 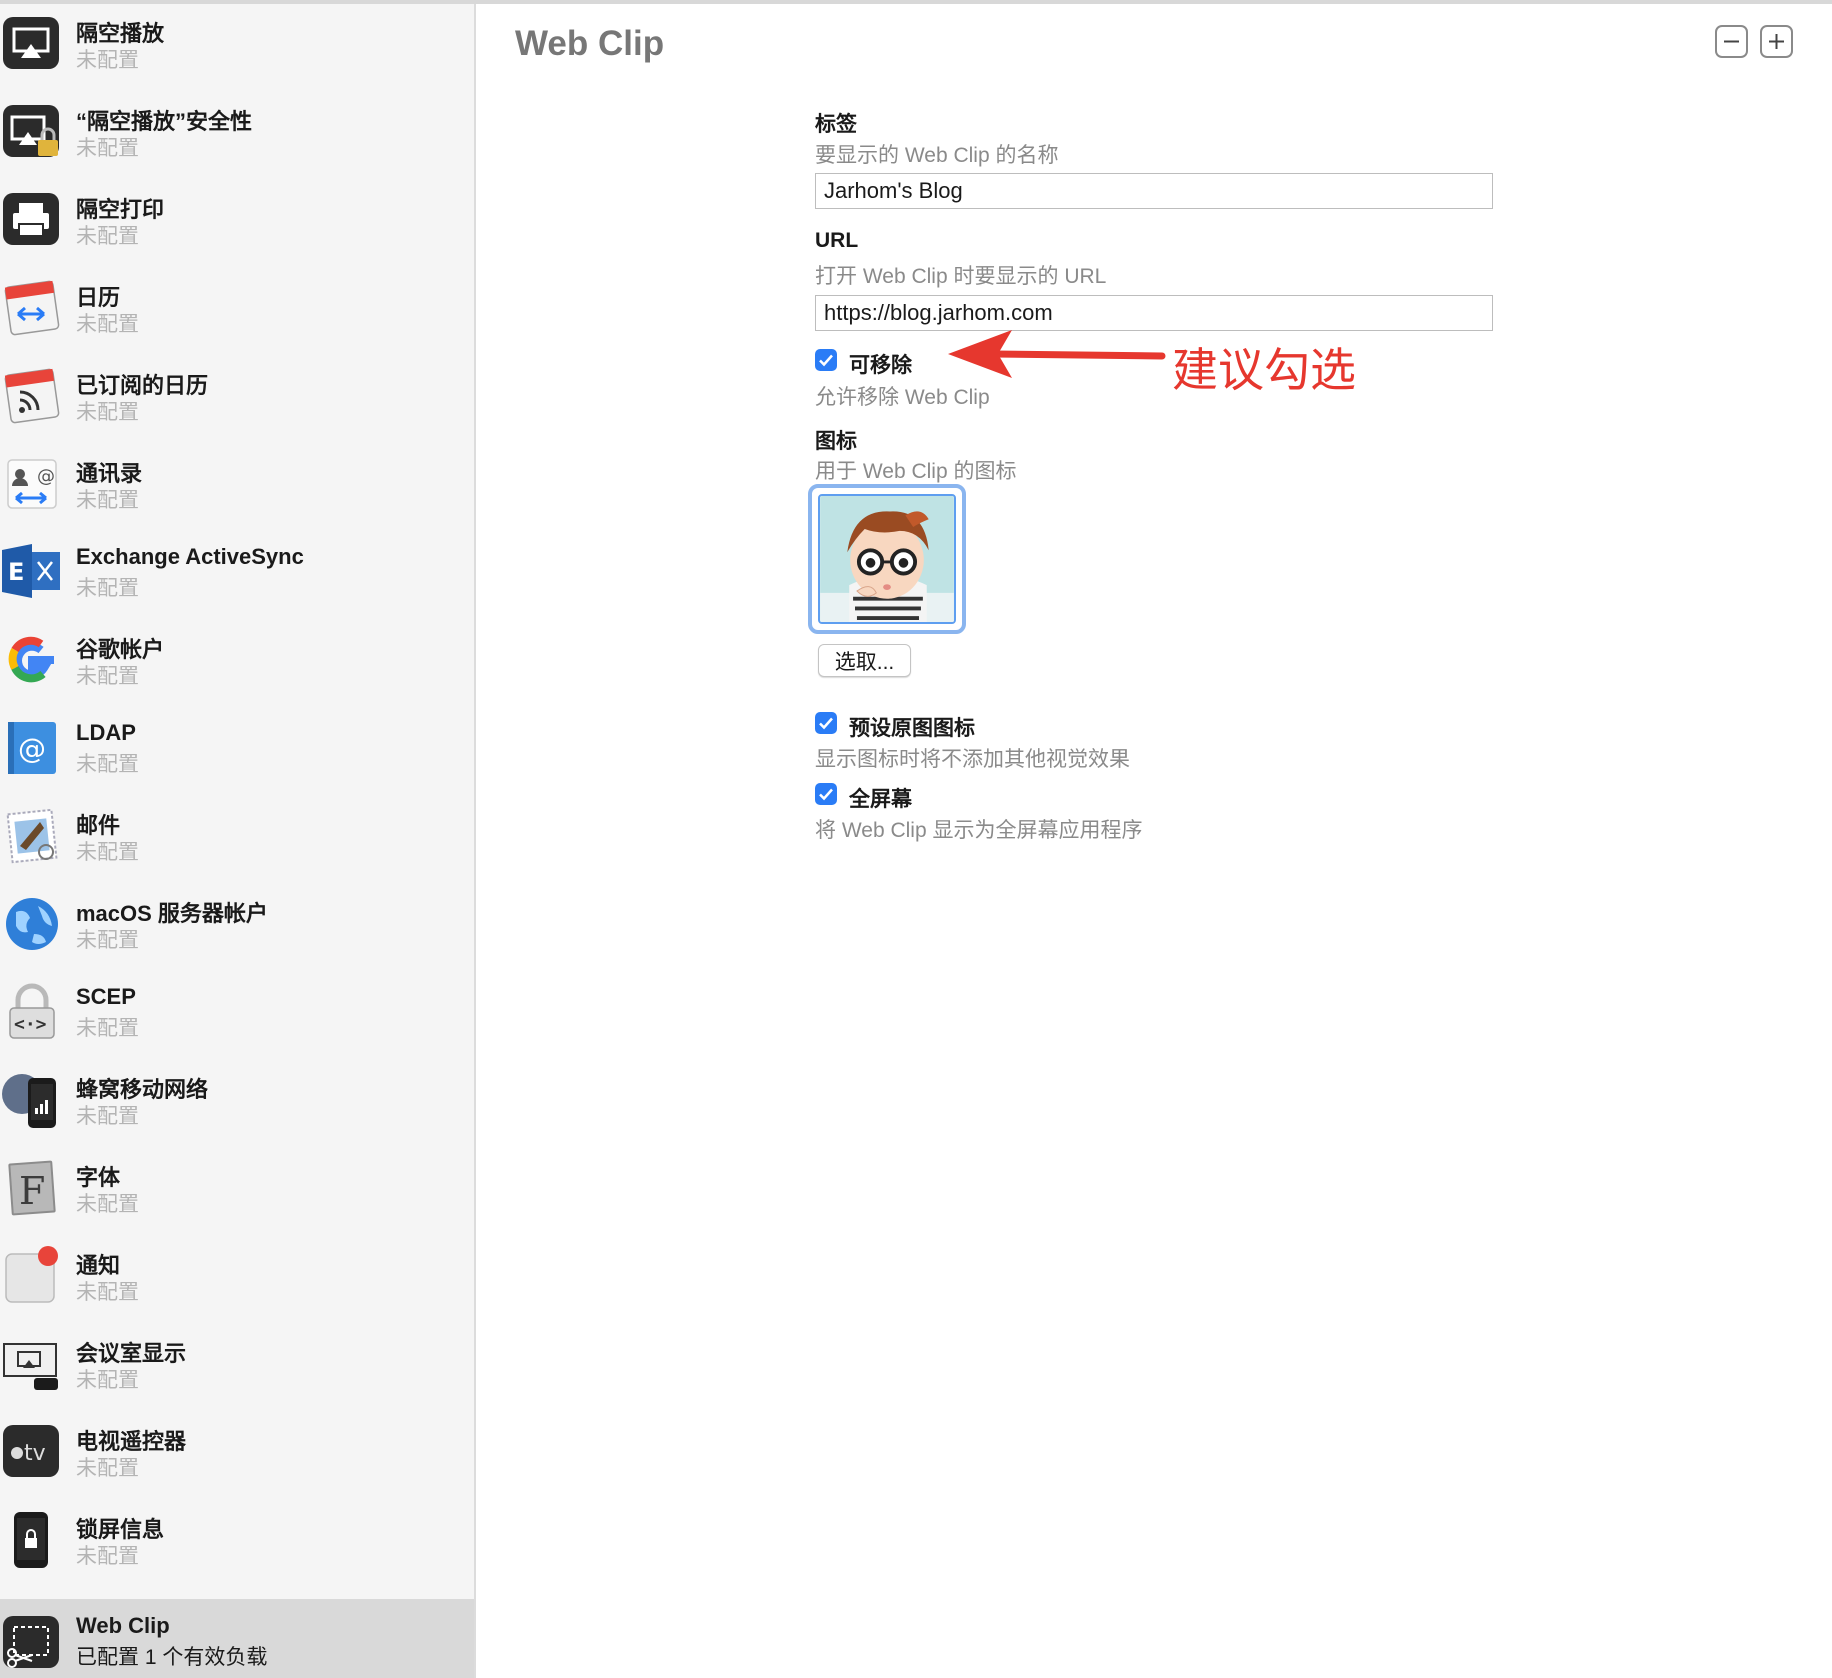 I want to click on notification-icon, so click(x=31, y=1275).